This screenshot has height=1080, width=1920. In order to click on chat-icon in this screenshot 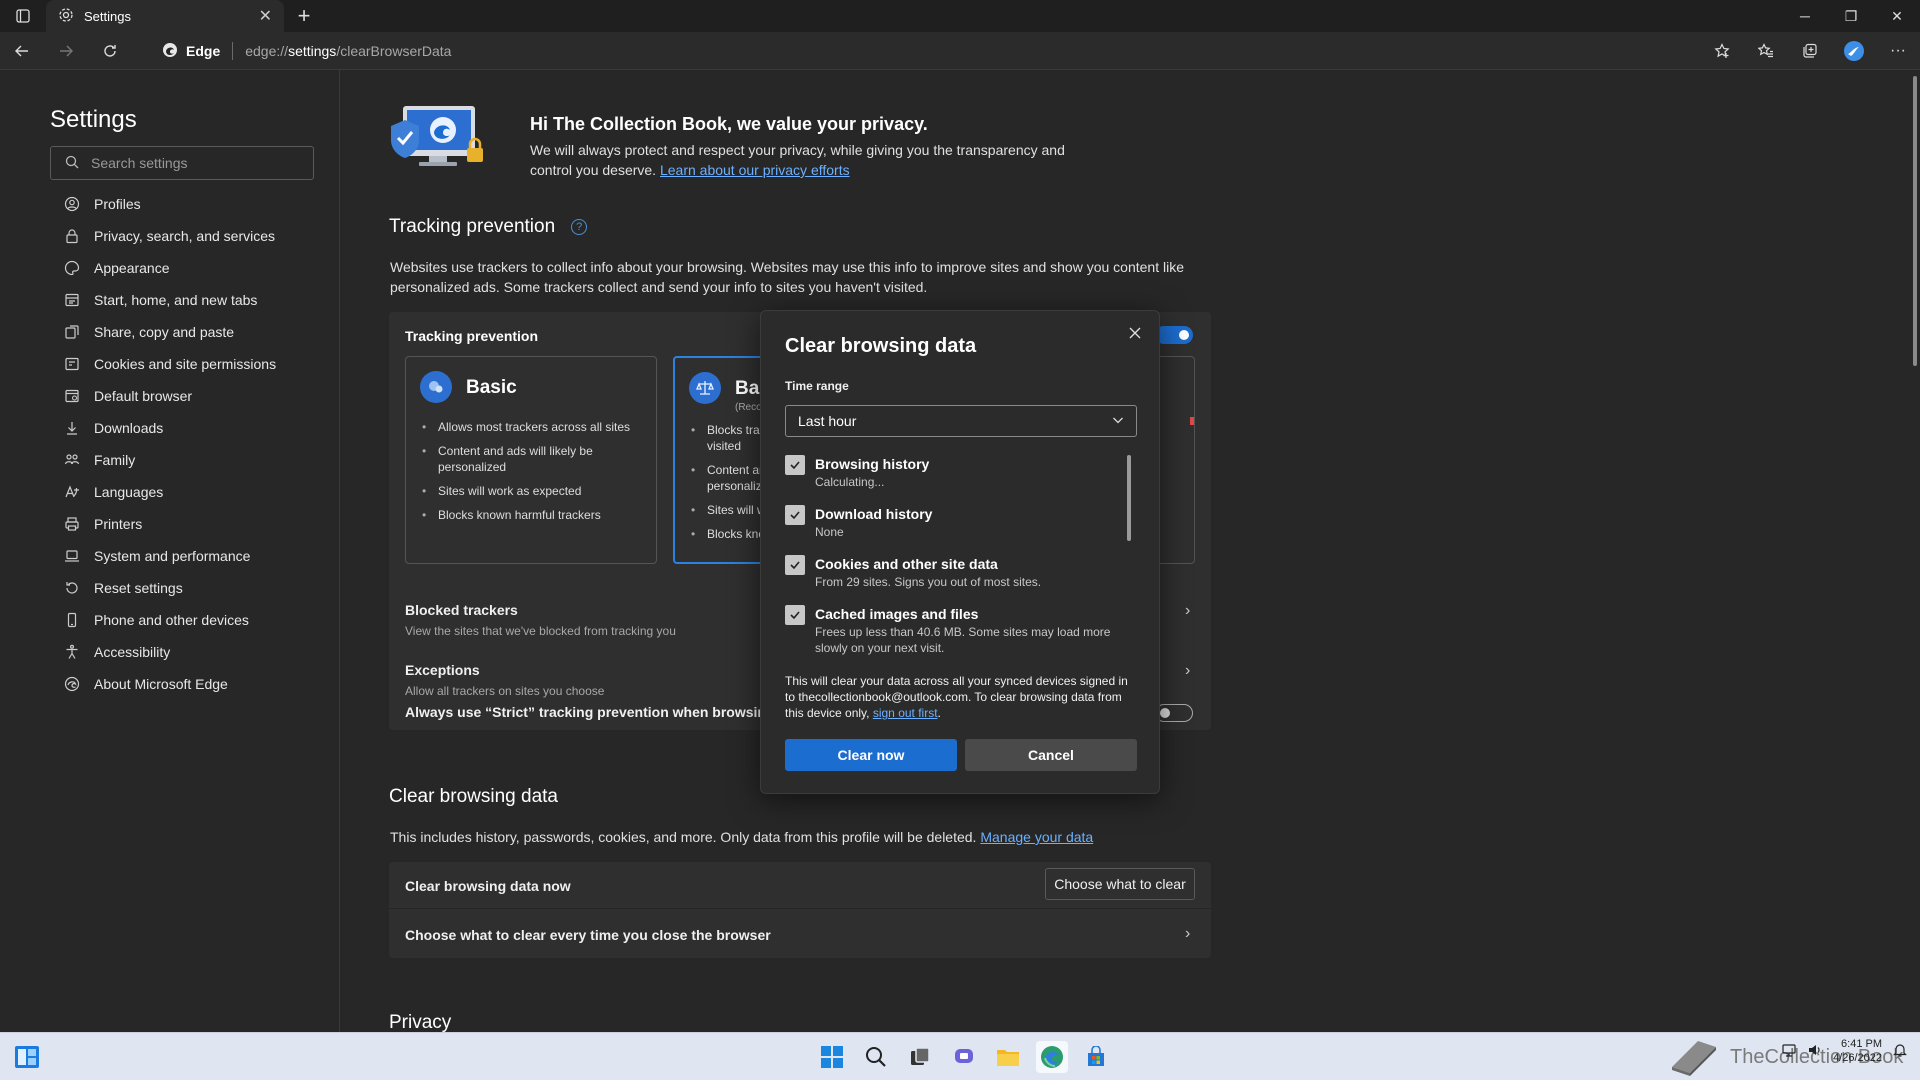, I will do `click(964, 1057)`.